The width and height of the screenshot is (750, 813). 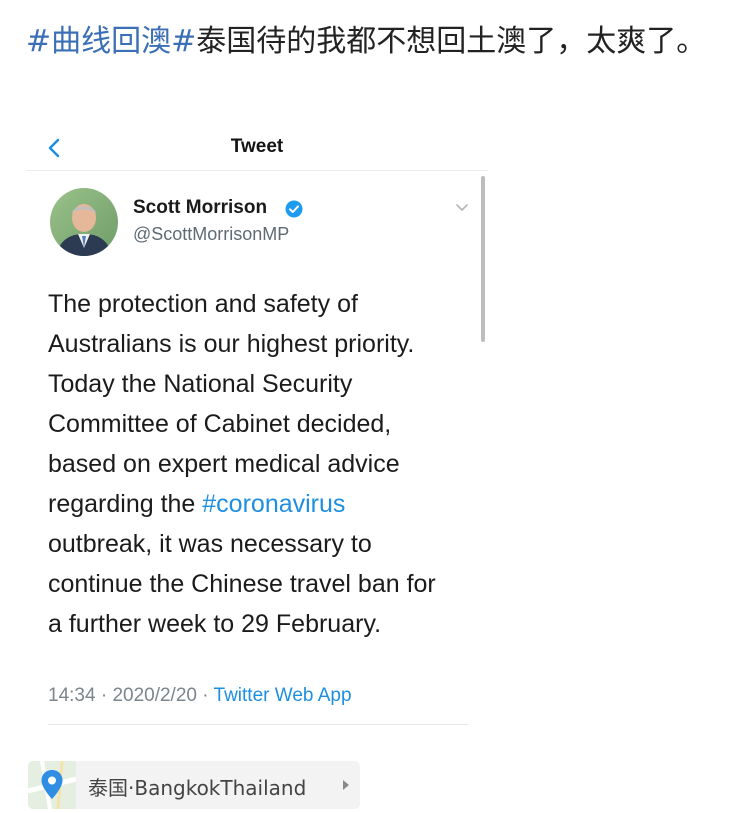 I want to click on tweet-line: outbreak, it was necessary to, so click(x=210, y=544).